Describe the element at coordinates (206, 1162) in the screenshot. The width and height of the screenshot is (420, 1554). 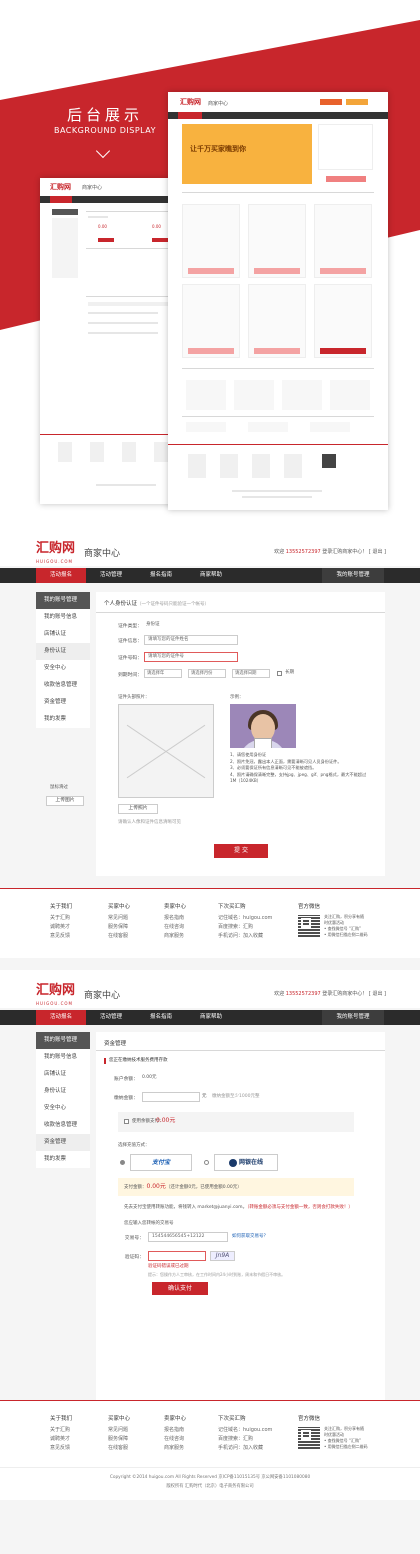
I see `unionpay-radio` at that location.